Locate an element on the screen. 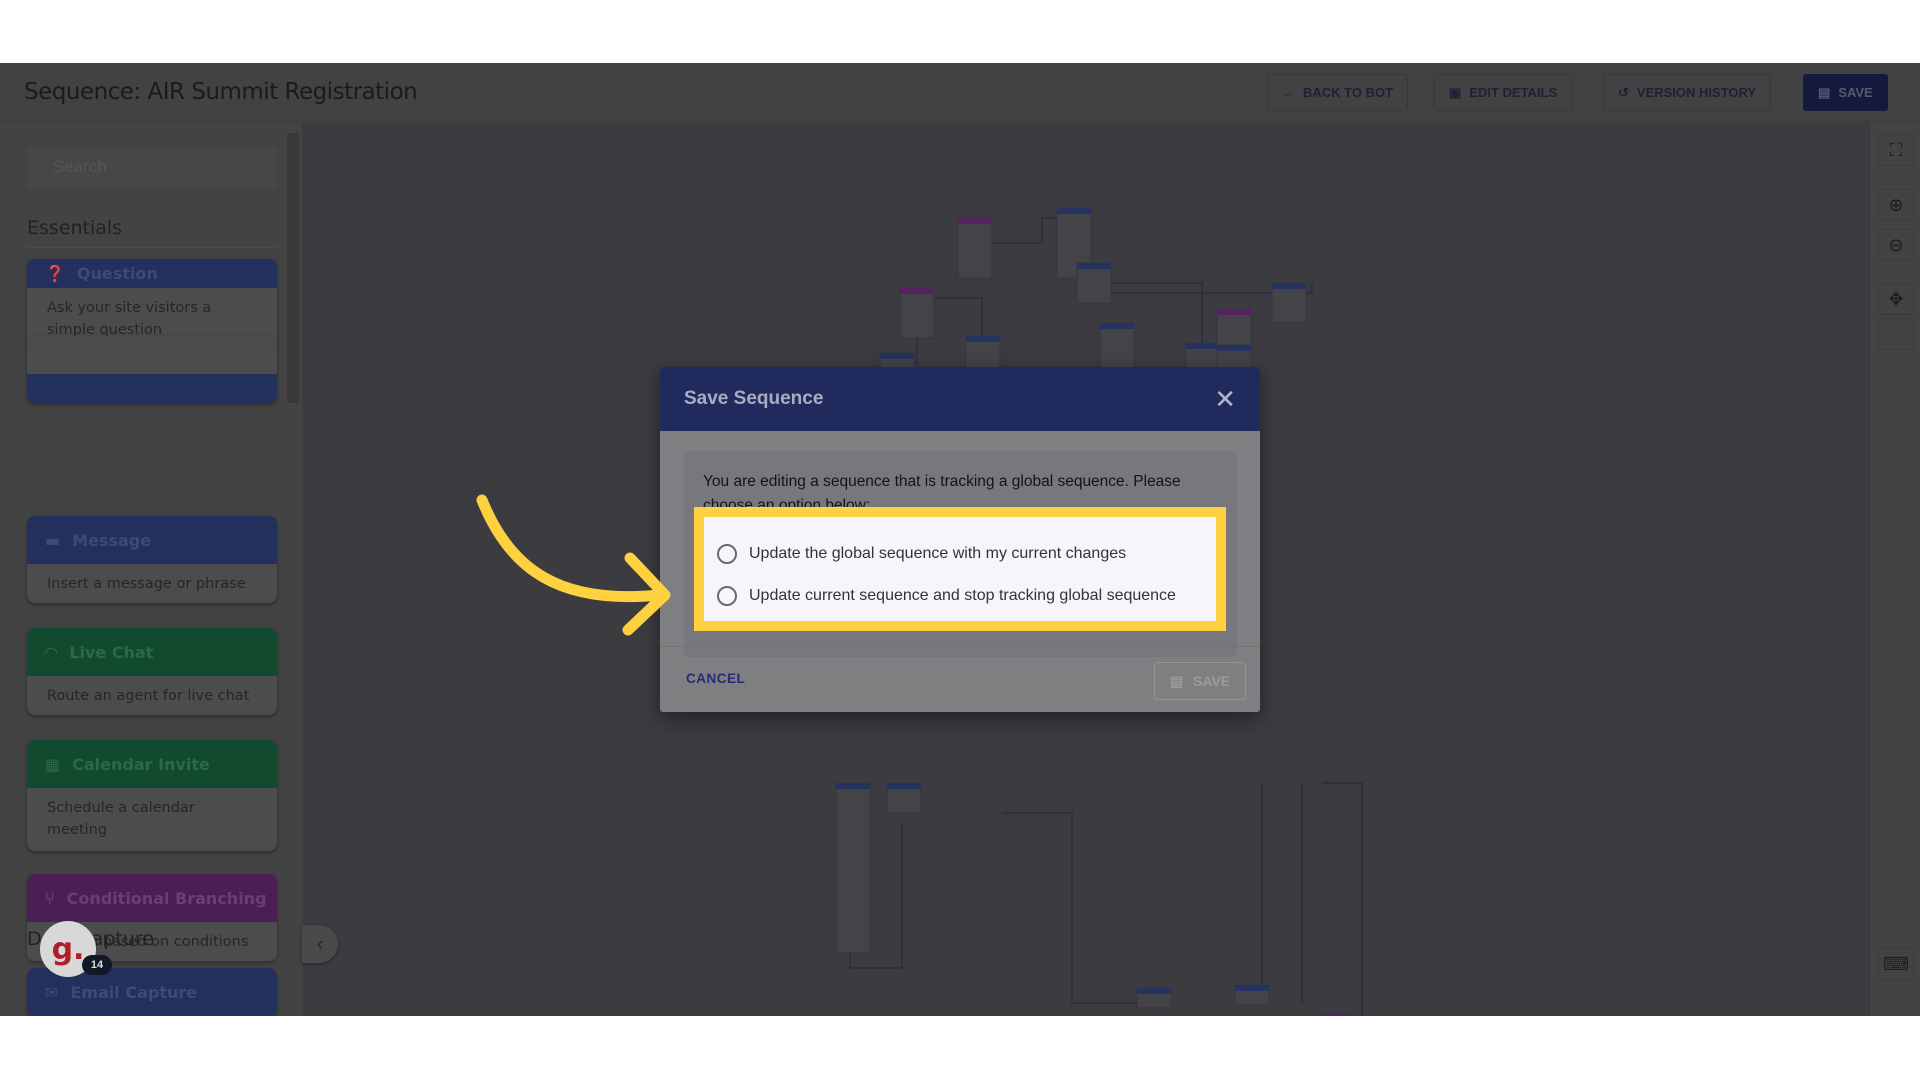 Image resolution: width=1920 pixels, height=1080 pixels. move-icon: ✥ is located at coordinates (1896, 298).